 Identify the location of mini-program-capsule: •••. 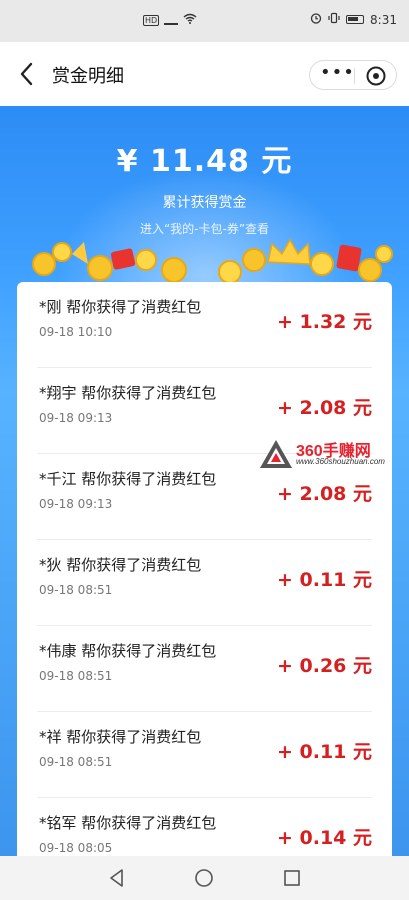
(353, 75).